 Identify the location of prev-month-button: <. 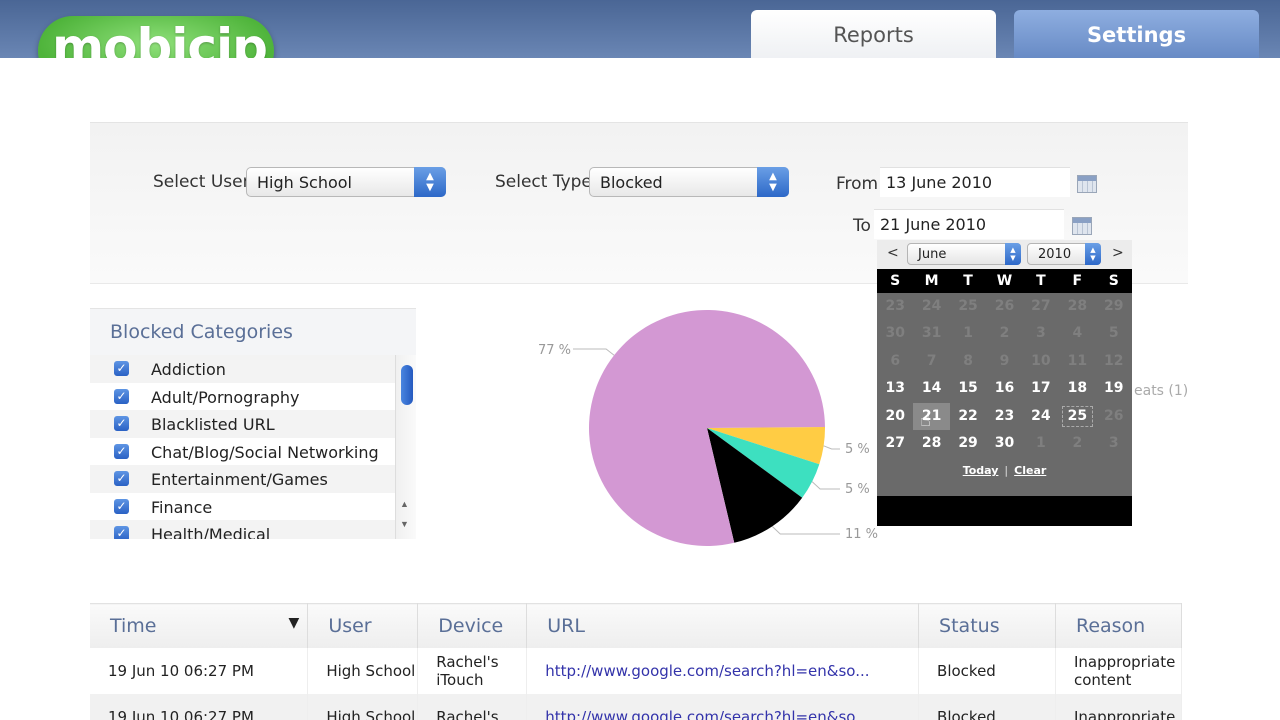
(893, 253).